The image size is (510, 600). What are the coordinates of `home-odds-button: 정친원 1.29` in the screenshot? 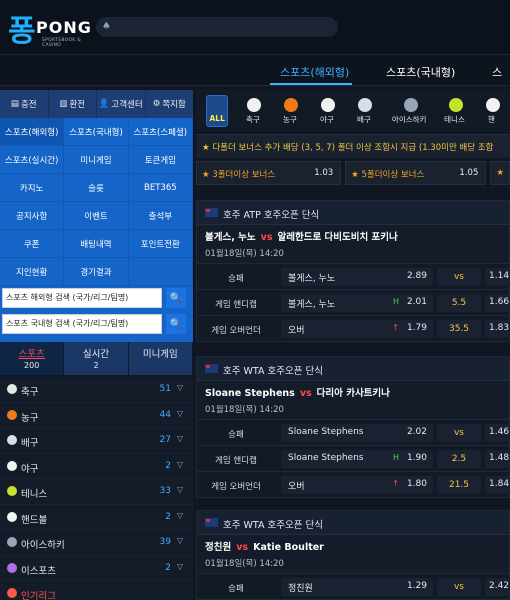 It's located at (357, 587).